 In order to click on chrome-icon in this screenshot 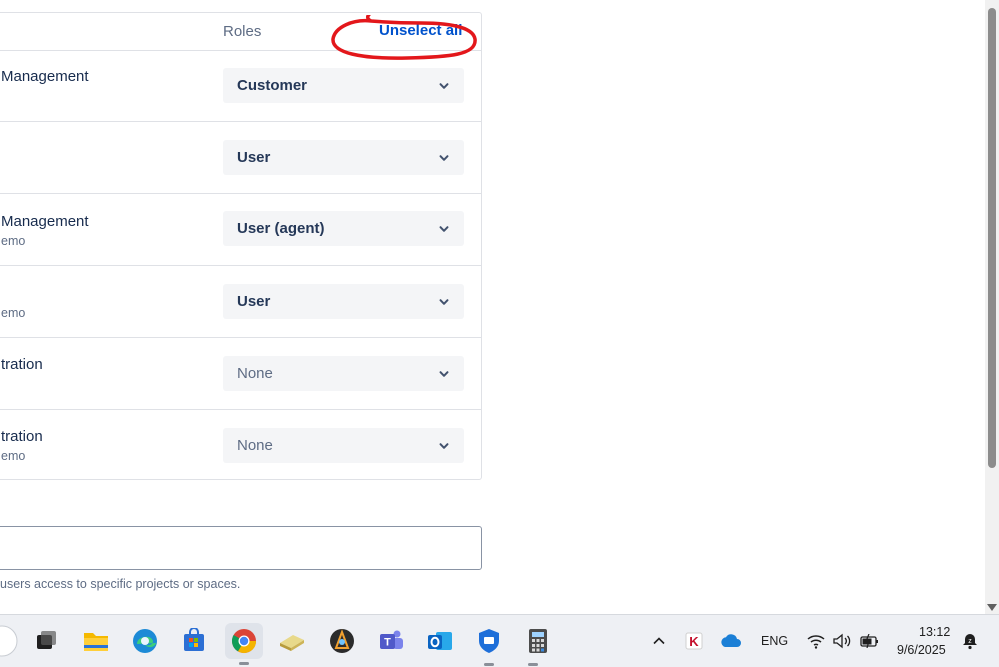, I will do `click(244, 644)`.